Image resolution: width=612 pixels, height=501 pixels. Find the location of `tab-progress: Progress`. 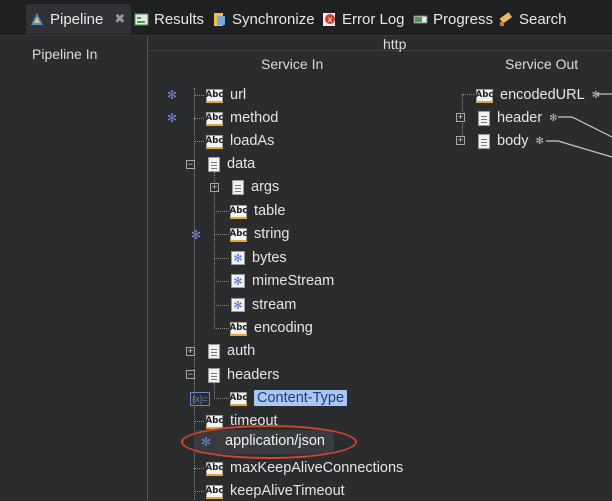

tab-progress: Progress is located at coordinates (453, 19).